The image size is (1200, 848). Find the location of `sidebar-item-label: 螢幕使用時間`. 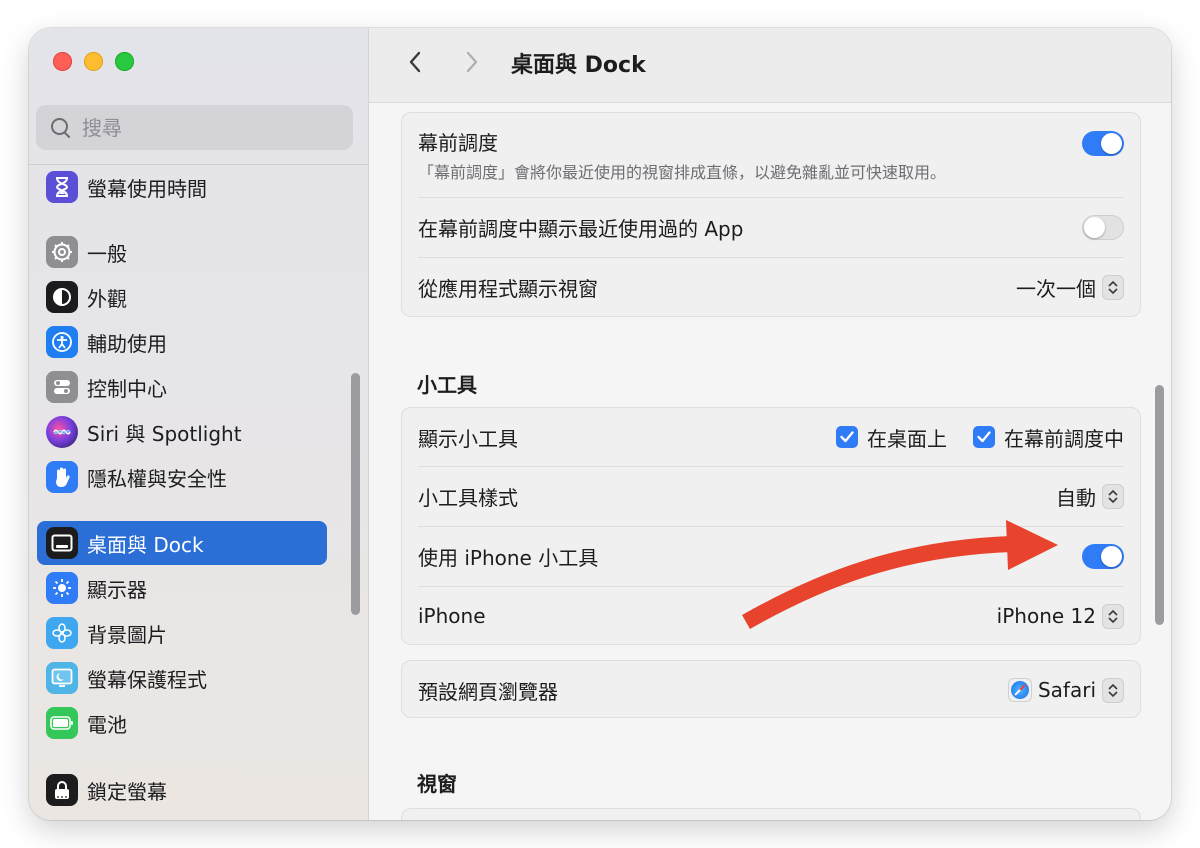

sidebar-item-label: 螢幕使用時間 is located at coordinates (147, 188).